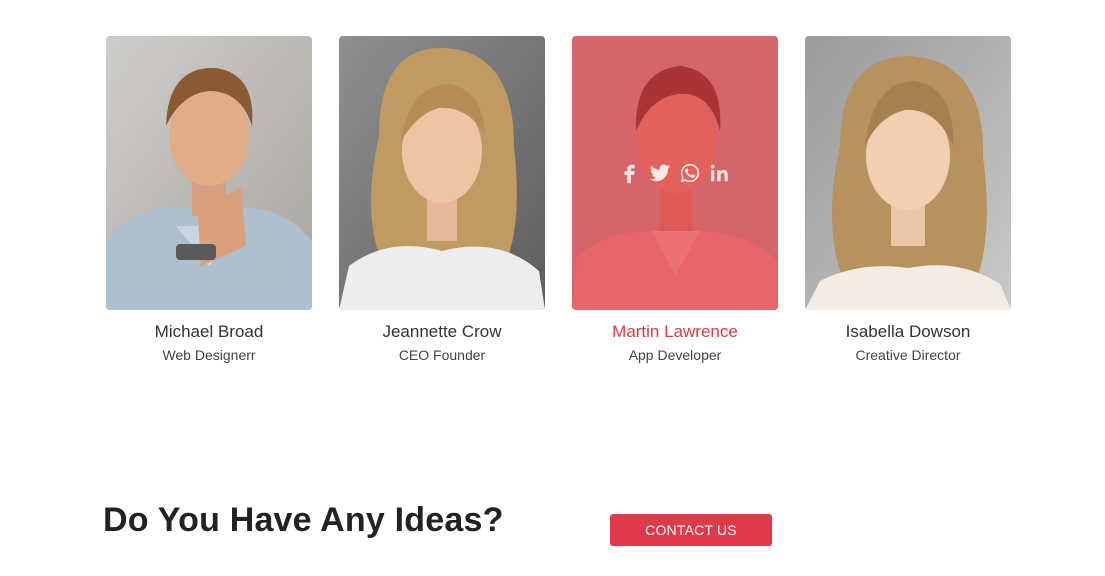 This screenshot has width=1105, height=576. I want to click on member-name: Jeannette Crow, so click(442, 331).